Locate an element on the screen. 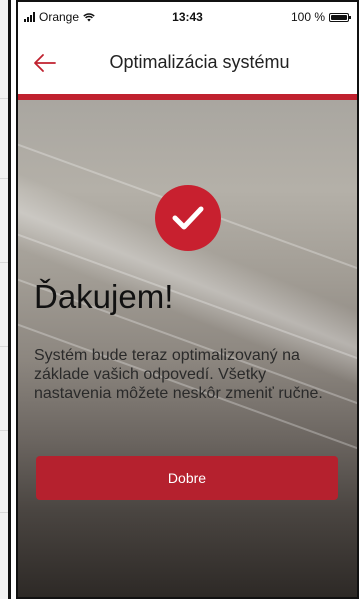 The image size is (359, 599). ok-button: Dobre is located at coordinates (187, 478).